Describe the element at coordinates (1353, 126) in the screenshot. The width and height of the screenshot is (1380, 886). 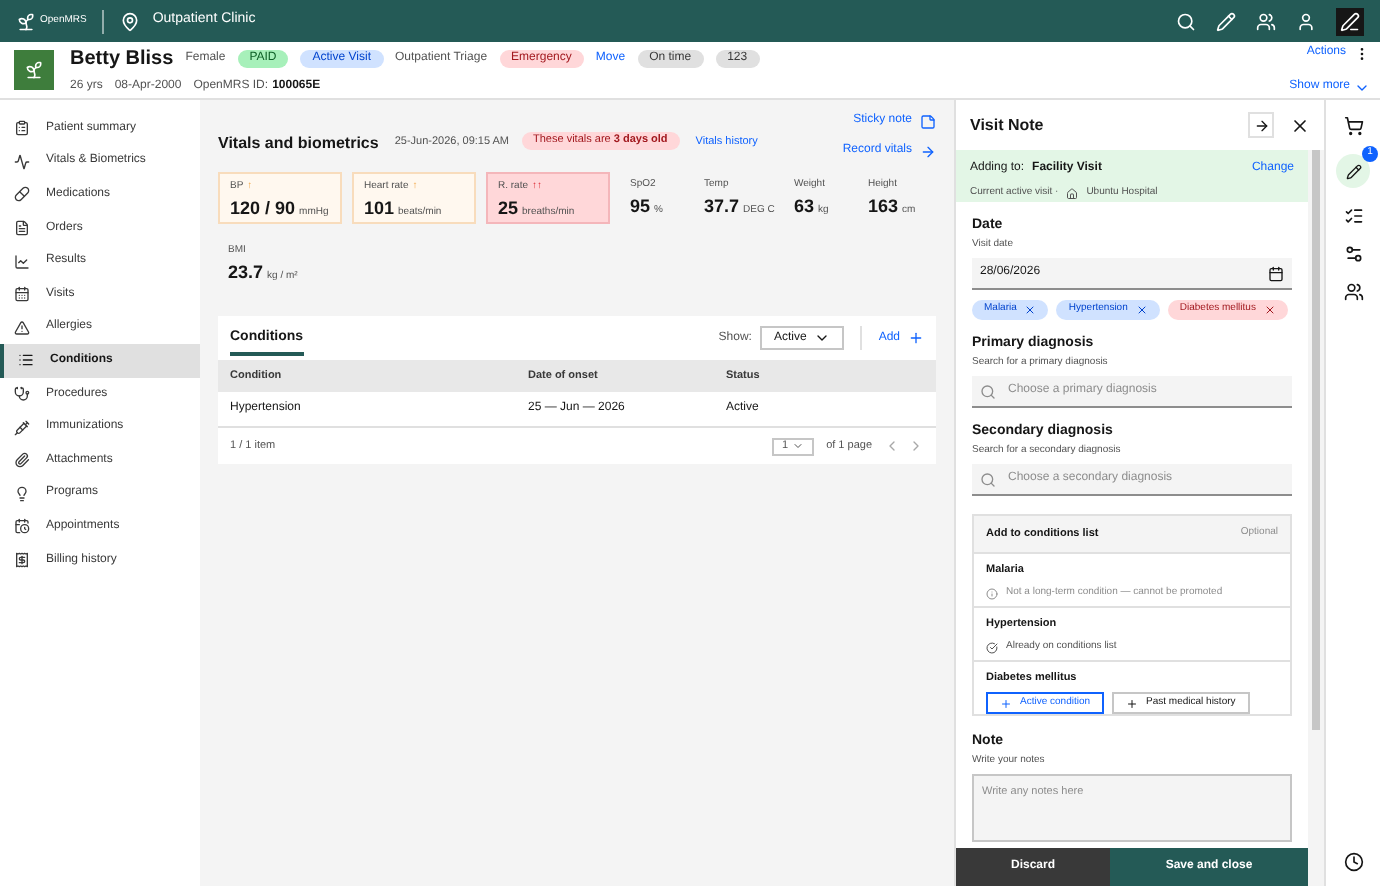
I see `cart-icon` at that location.